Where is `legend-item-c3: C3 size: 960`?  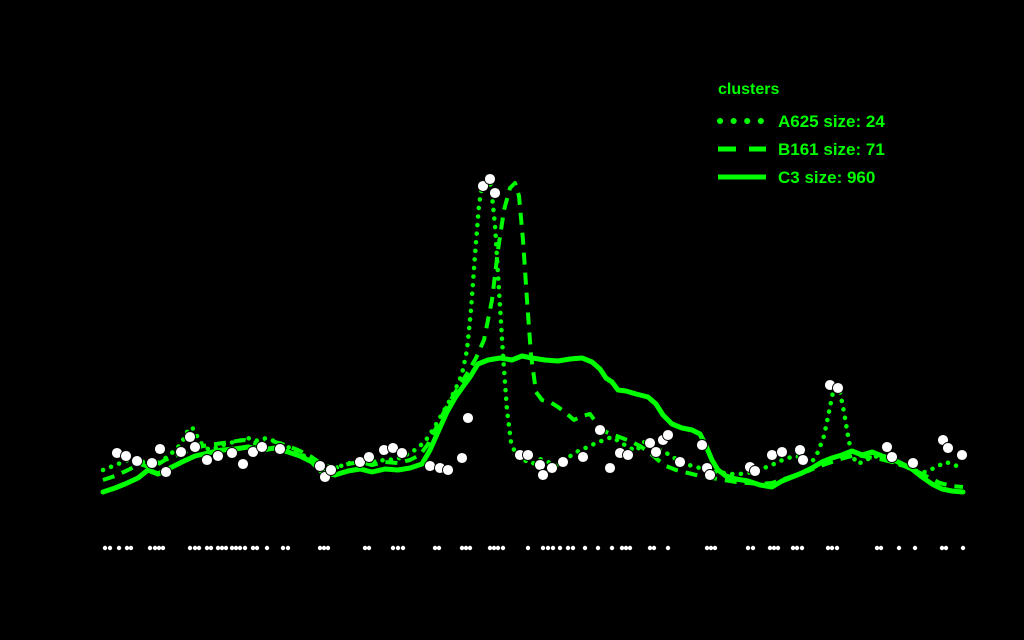
legend-item-c3: C3 size: 960 is located at coordinates (800, 177).